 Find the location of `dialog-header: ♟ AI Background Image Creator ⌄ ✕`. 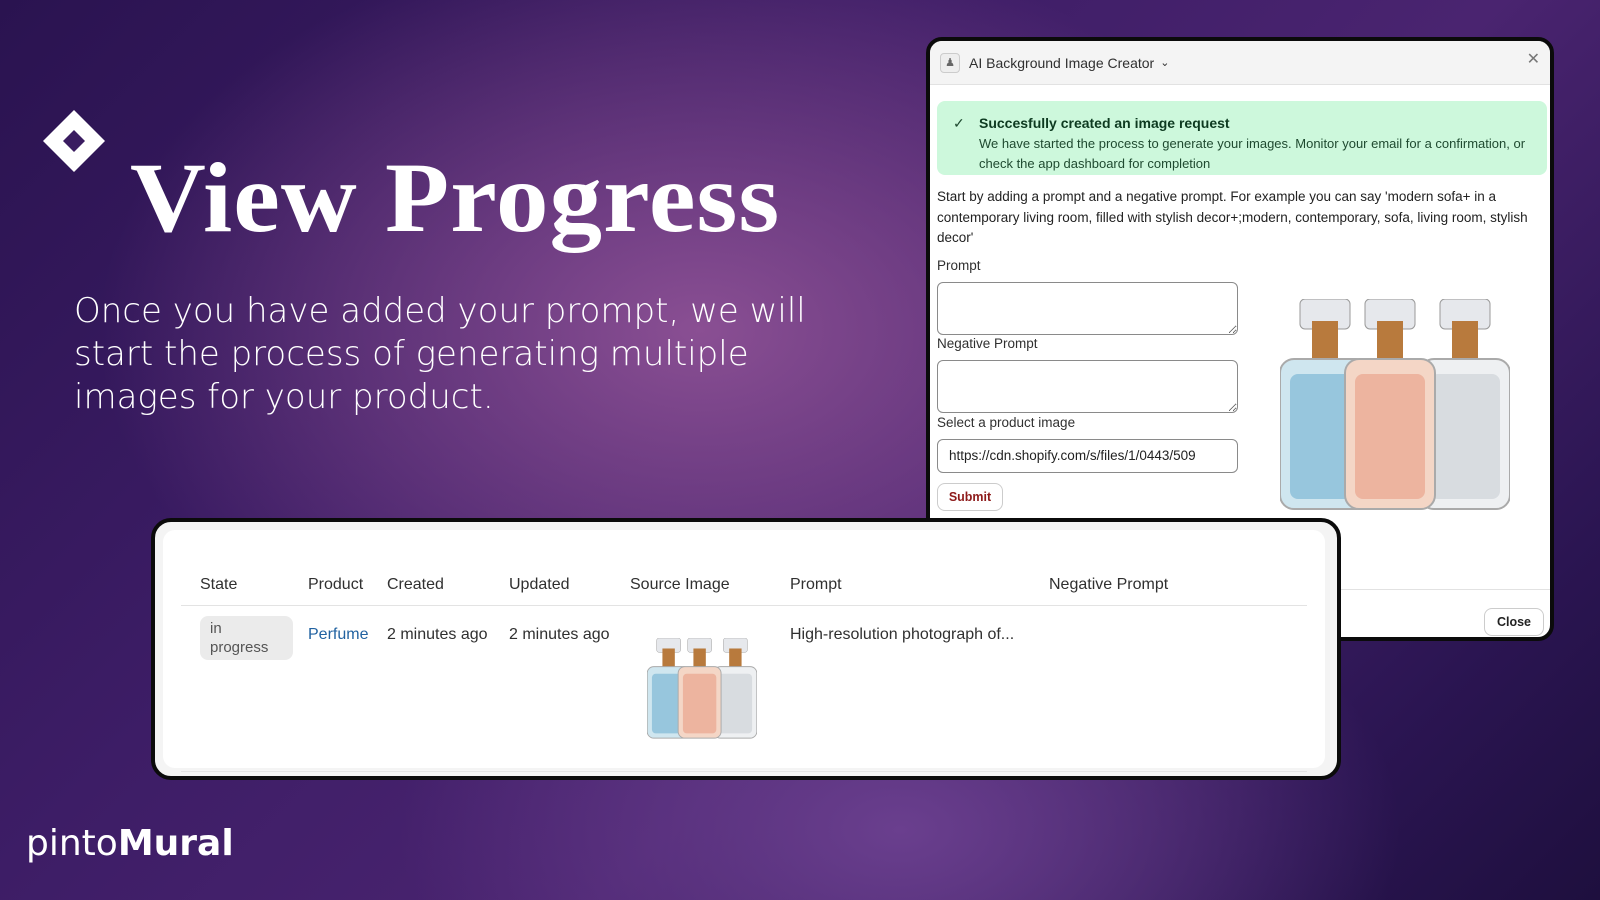

dialog-header: ♟ AI Background Image Creator ⌄ ✕ is located at coordinates (1240, 63).